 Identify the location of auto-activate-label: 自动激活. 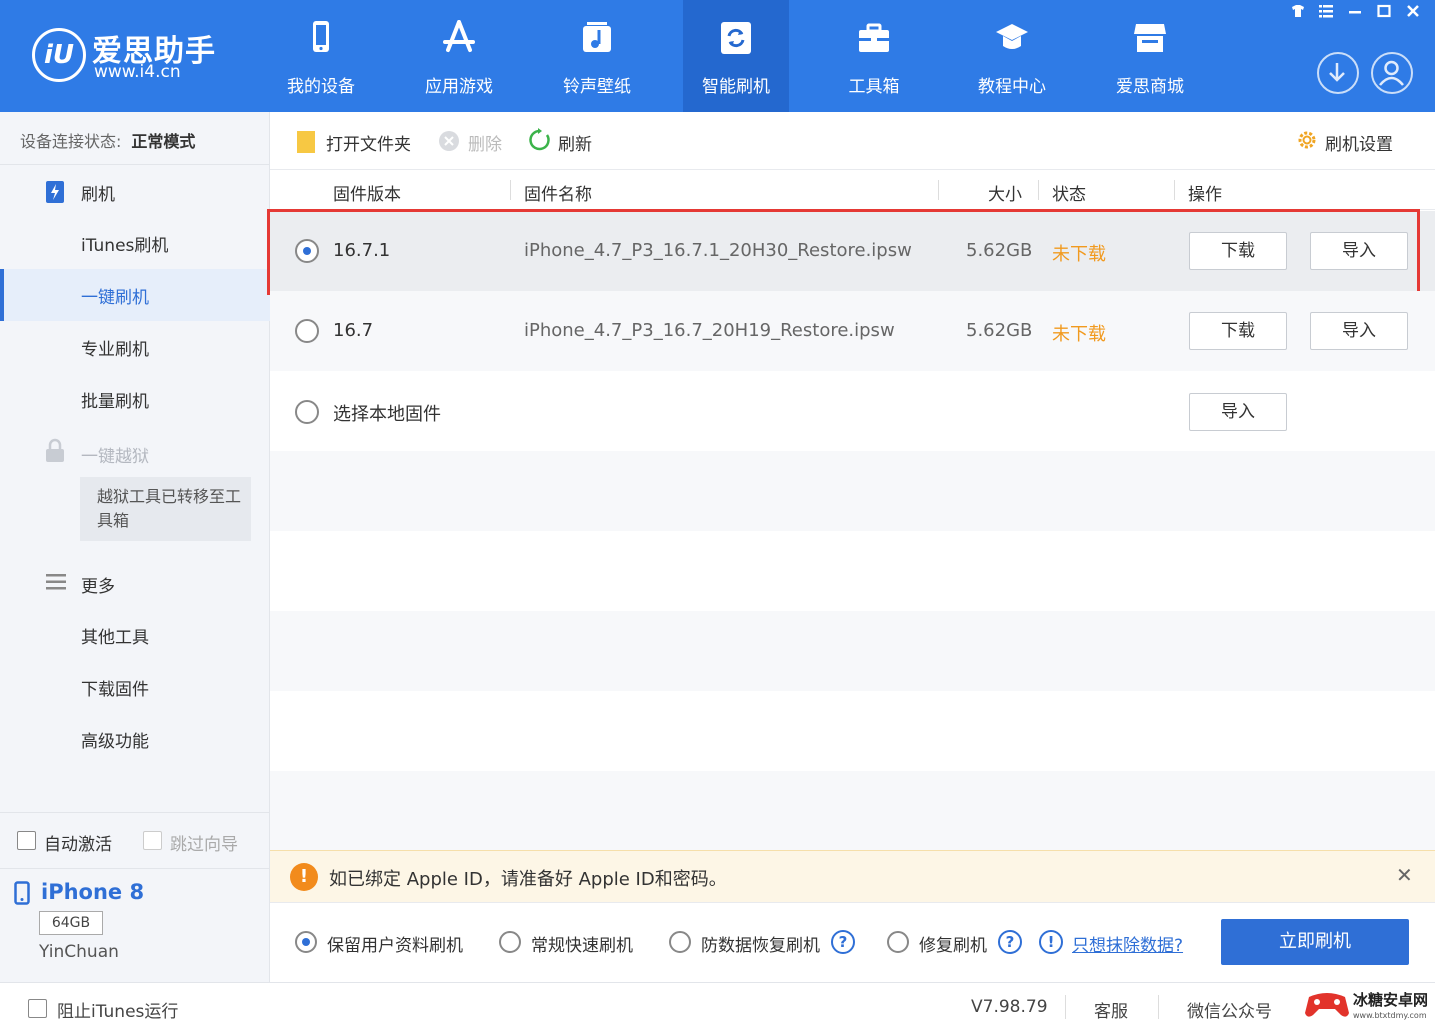
(78, 845).